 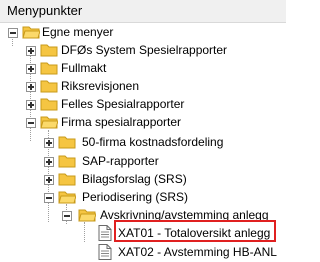 What do you see at coordinates (45, 10) in the screenshot?
I see `panel-title: Menypunkter` at bounding box center [45, 10].